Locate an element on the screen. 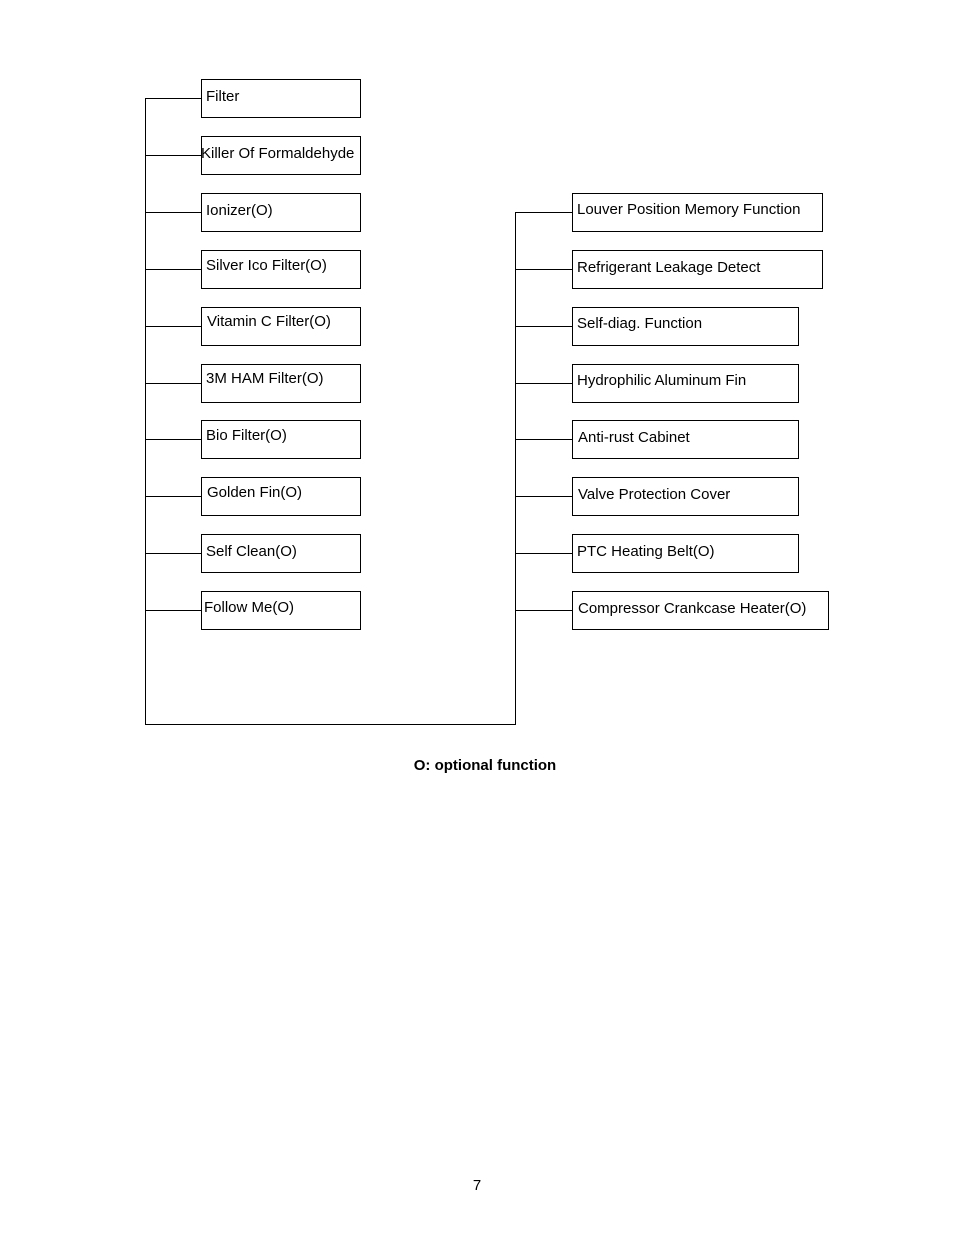  feature-box-louver-position-memory: Louver Position Memory Function is located at coordinates (697, 212).